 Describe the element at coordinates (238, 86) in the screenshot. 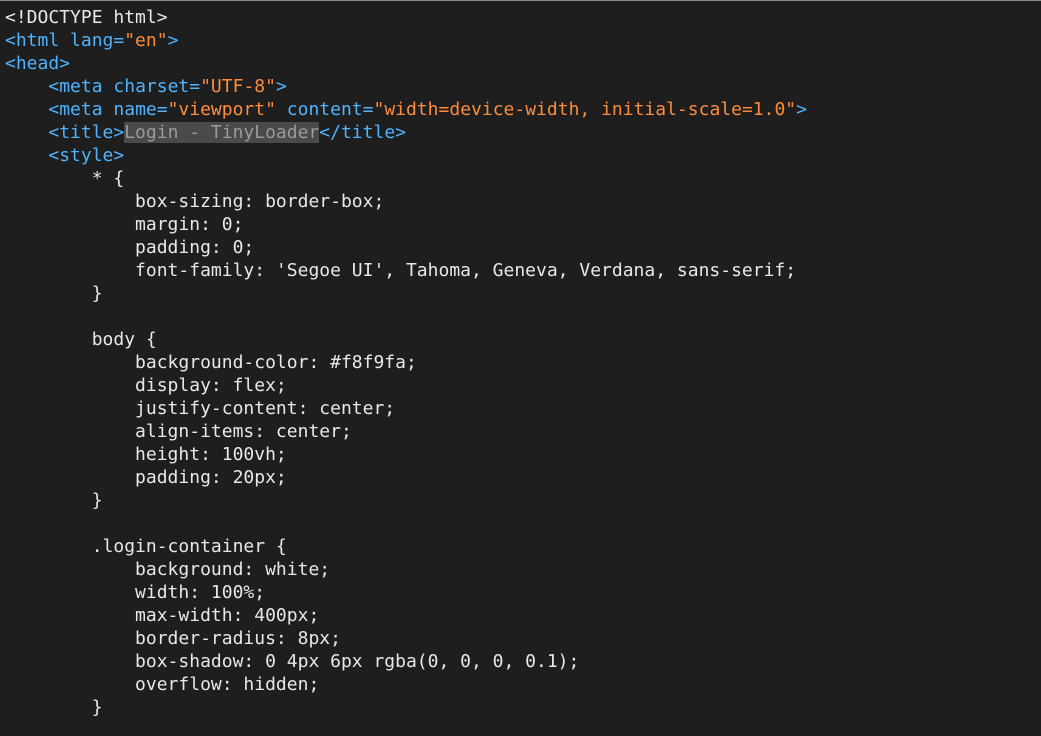

I see `code-token: "UTF-8"` at that location.